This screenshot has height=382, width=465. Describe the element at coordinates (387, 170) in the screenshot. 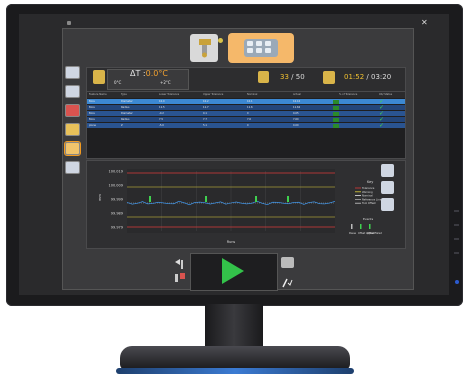

I see `zoom-icon` at that location.